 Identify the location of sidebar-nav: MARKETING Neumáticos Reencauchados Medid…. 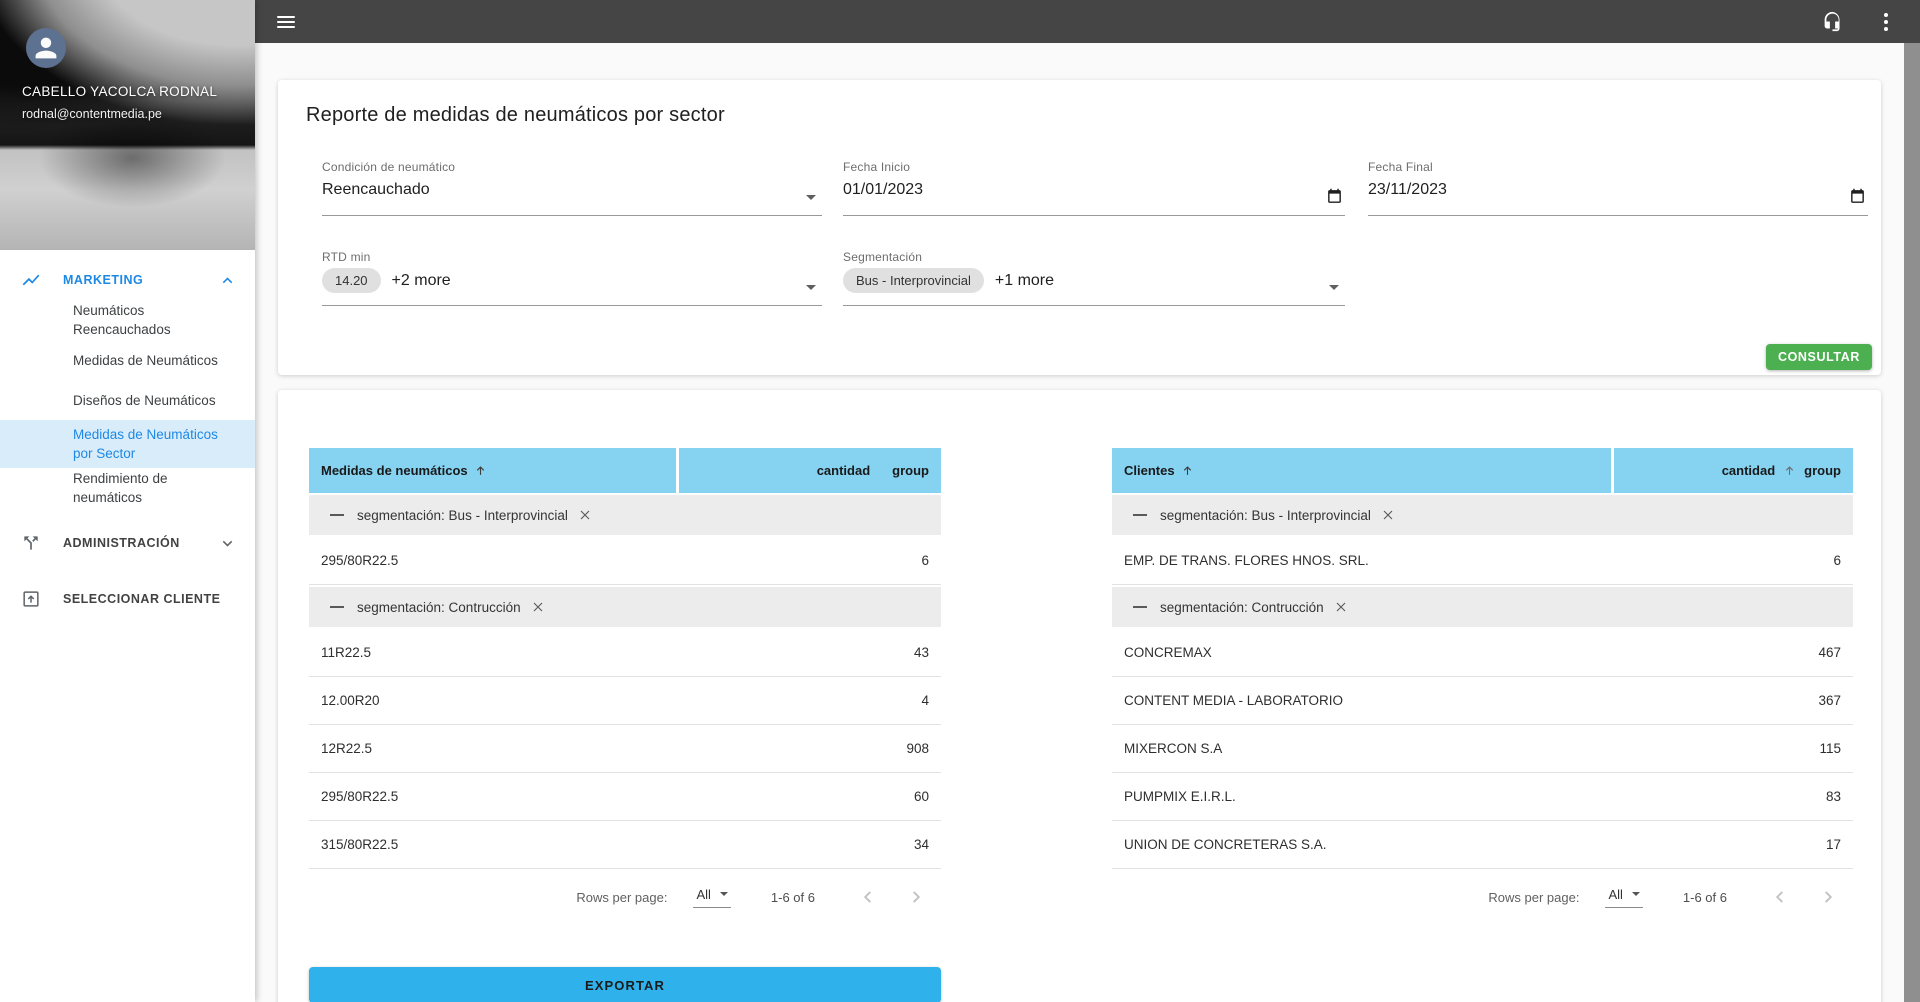
(127, 434).